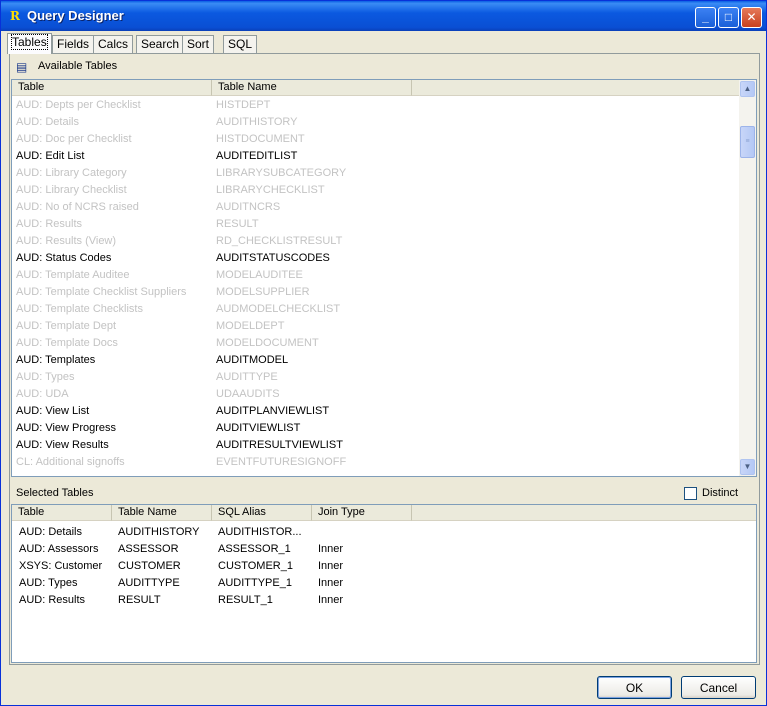 The image size is (767, 706). Describe the element at coordinates (260, 139) in the screenshot. I see `row-table-name: HISTDOCUMENT` at that location.